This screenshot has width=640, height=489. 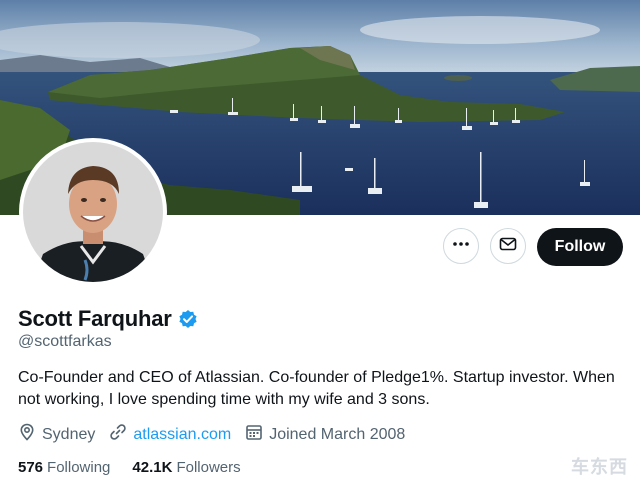 What do you see at coordinates (79, 467) in the screenshot?
I see `following-label: Following` at bounding box center [79, 467].